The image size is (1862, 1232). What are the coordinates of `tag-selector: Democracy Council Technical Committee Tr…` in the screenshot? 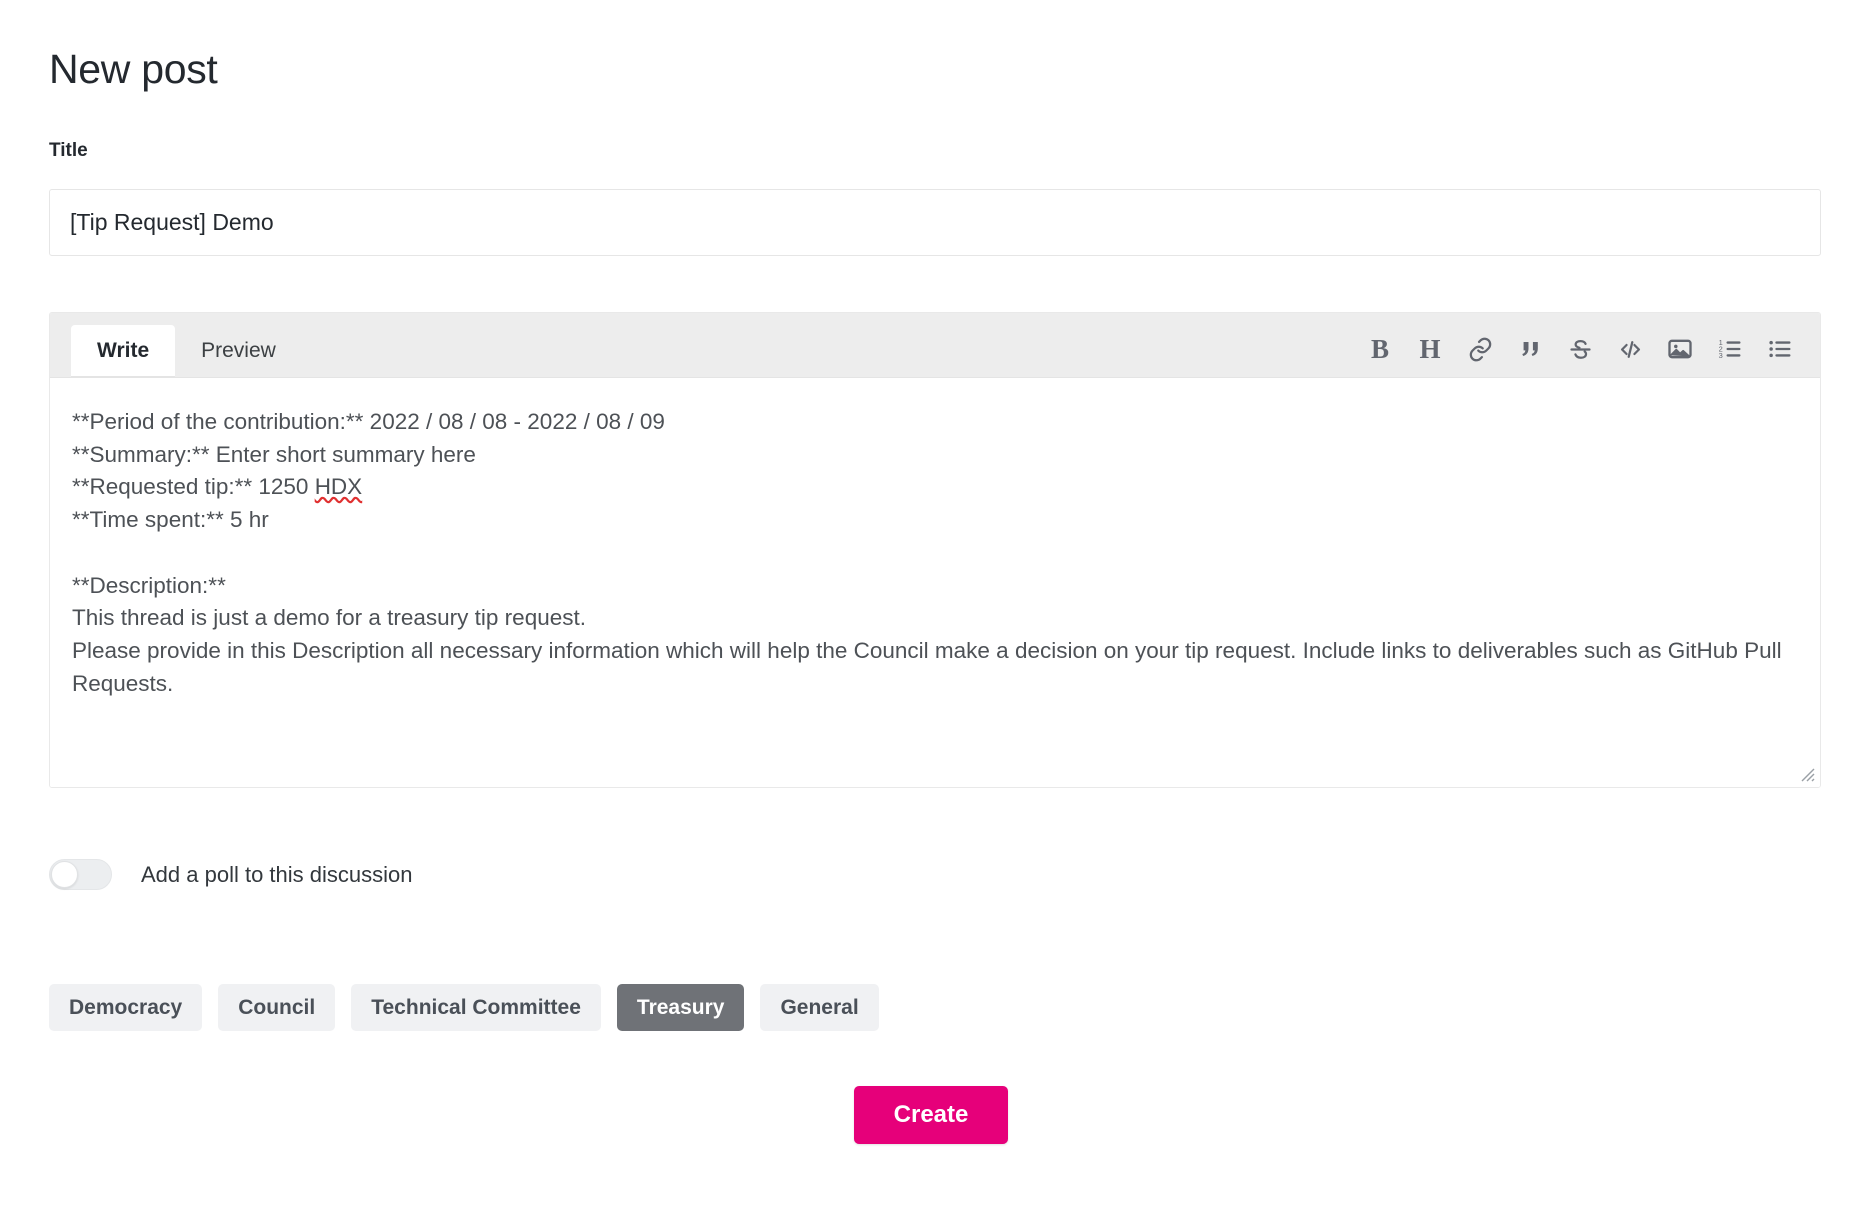 It's located at (464, 1008).